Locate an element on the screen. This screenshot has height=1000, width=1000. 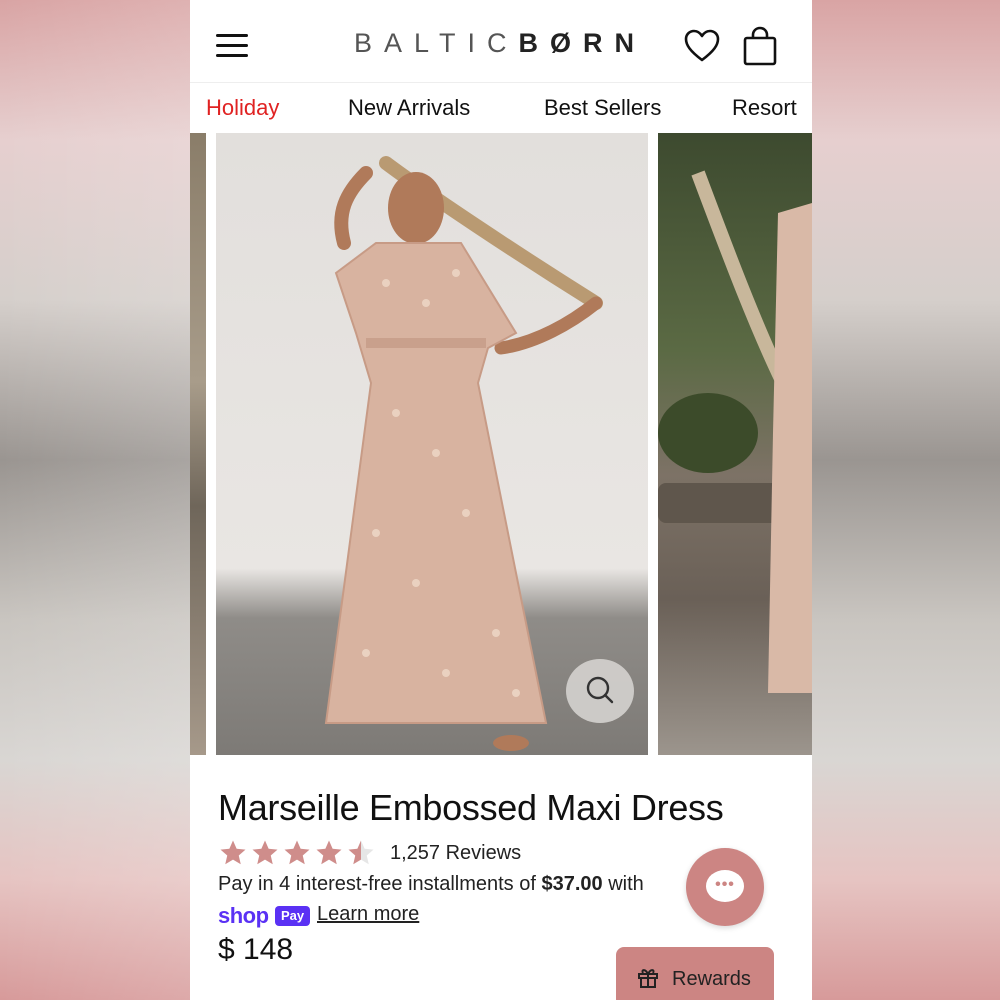
gift-icon is located at coordinates (648, 978).